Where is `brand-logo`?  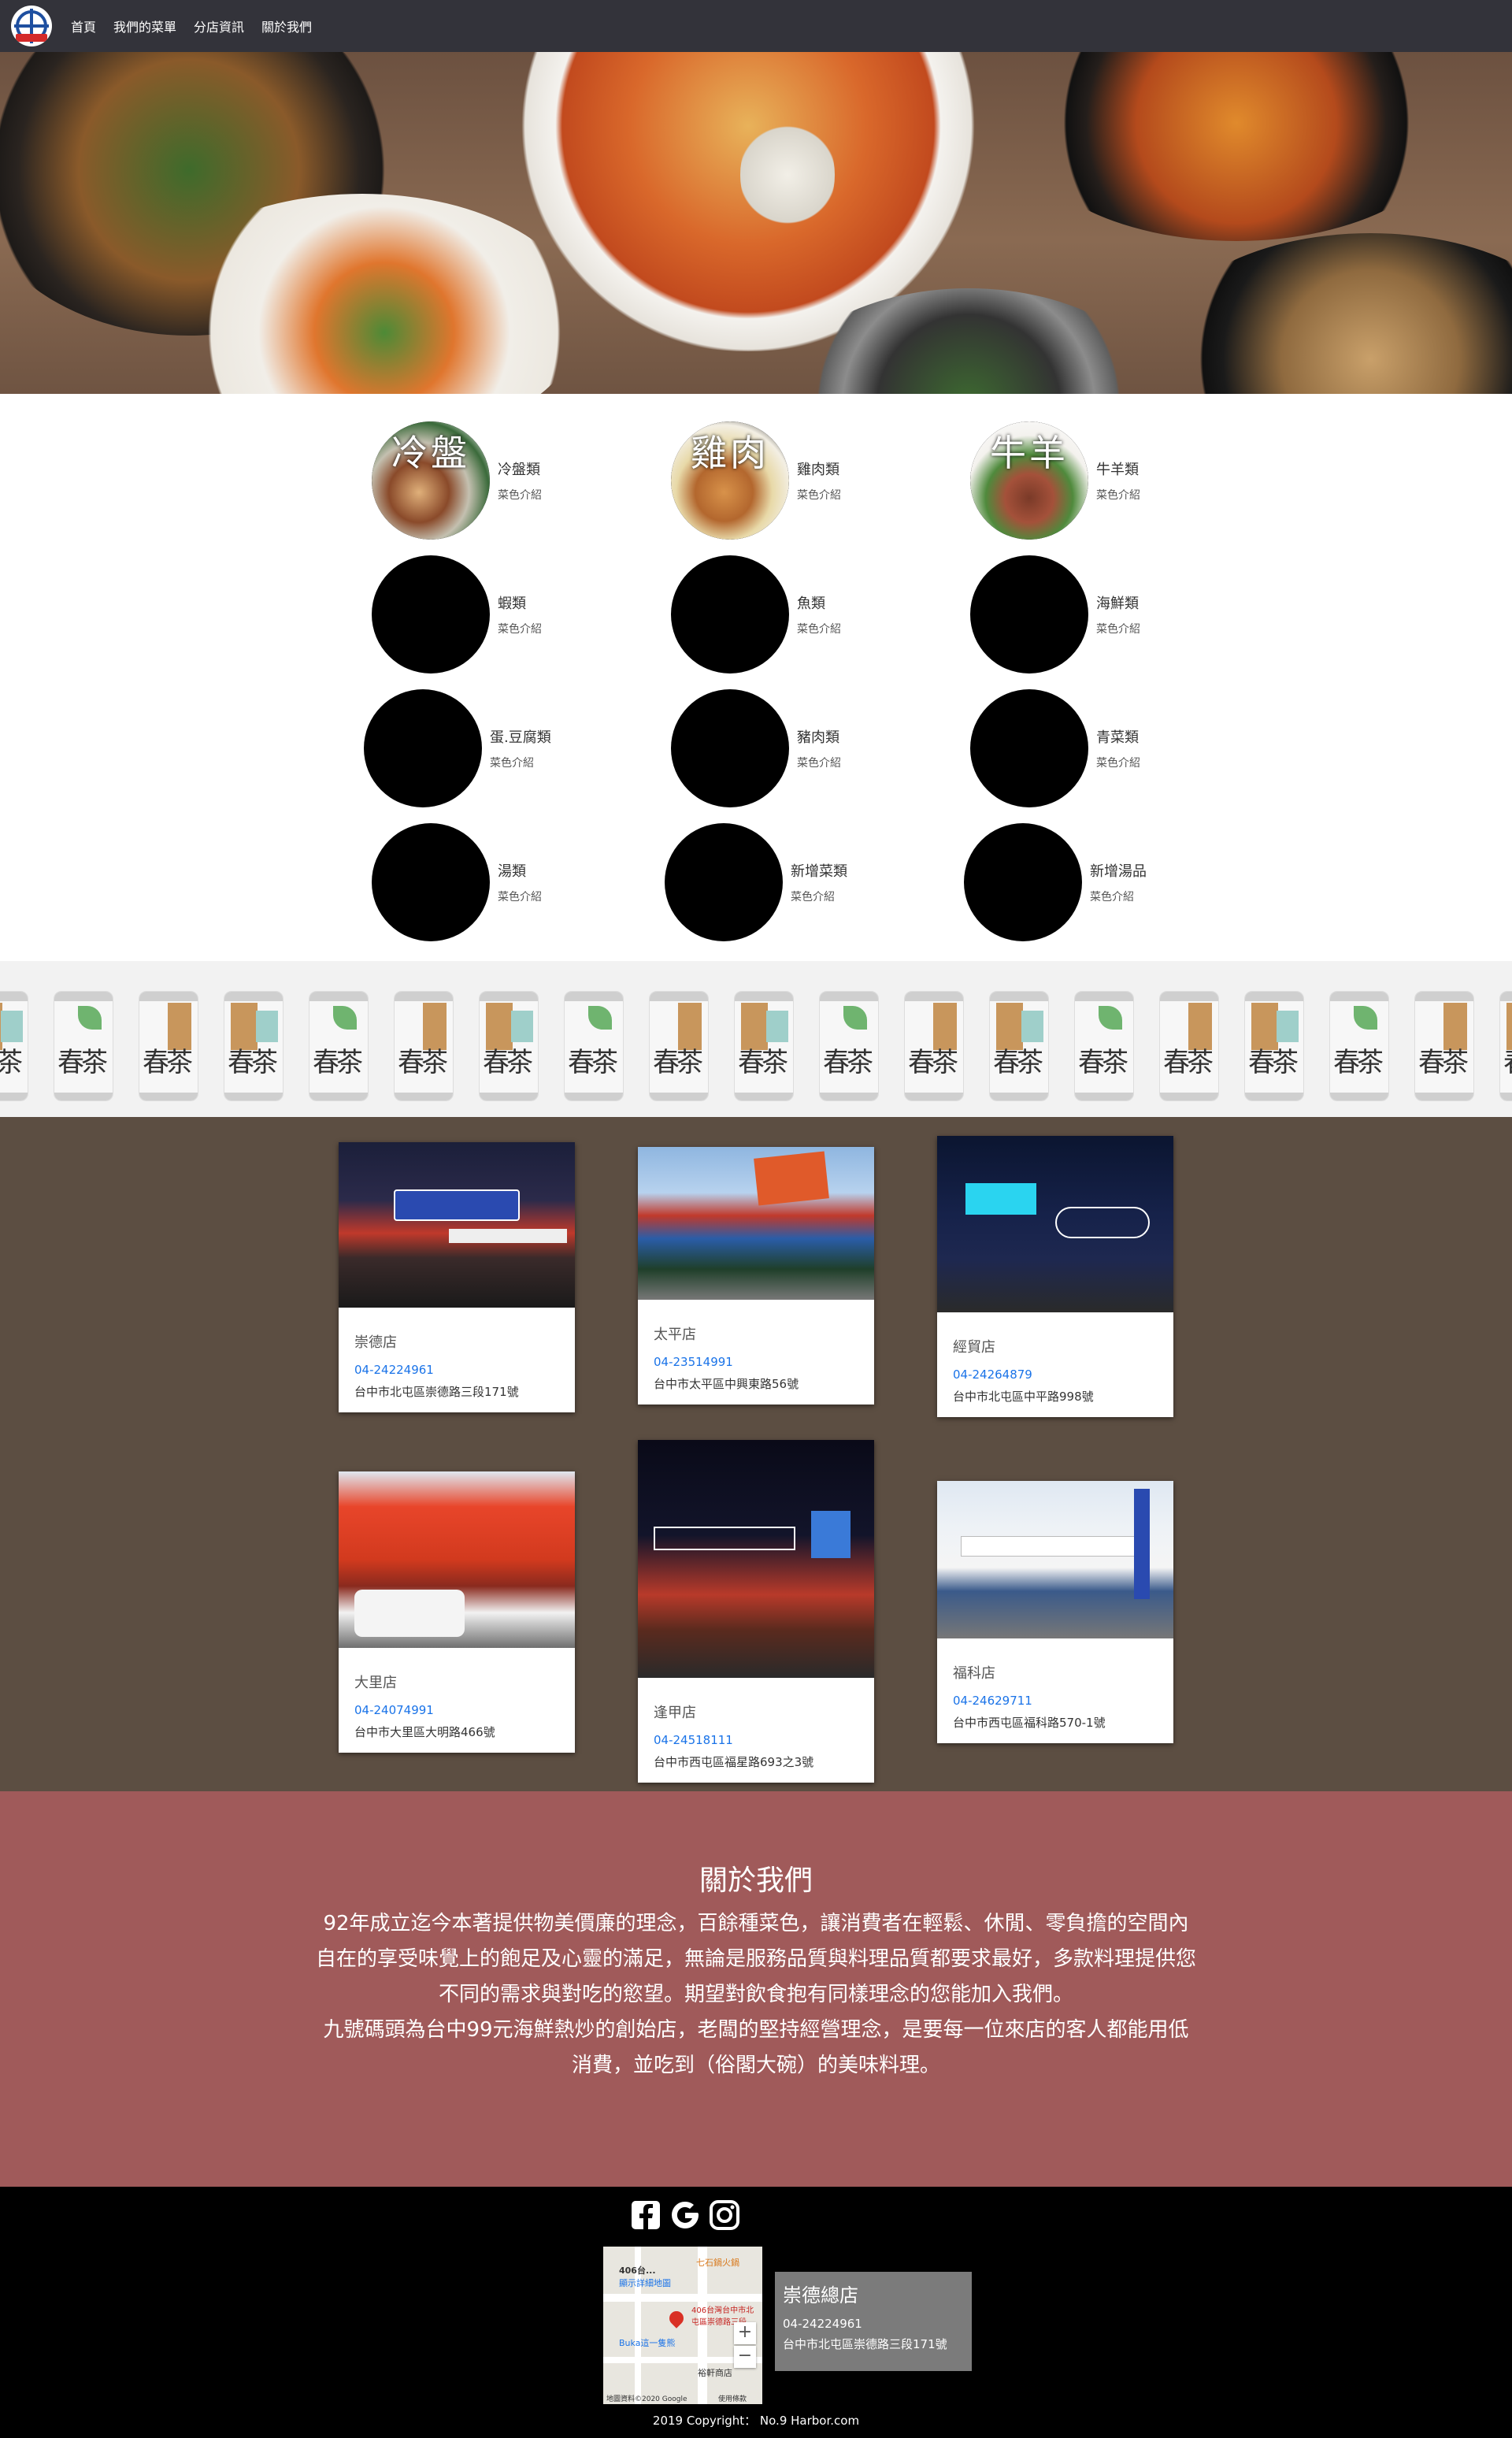 brand-logo is located at coordinates (31, 26).